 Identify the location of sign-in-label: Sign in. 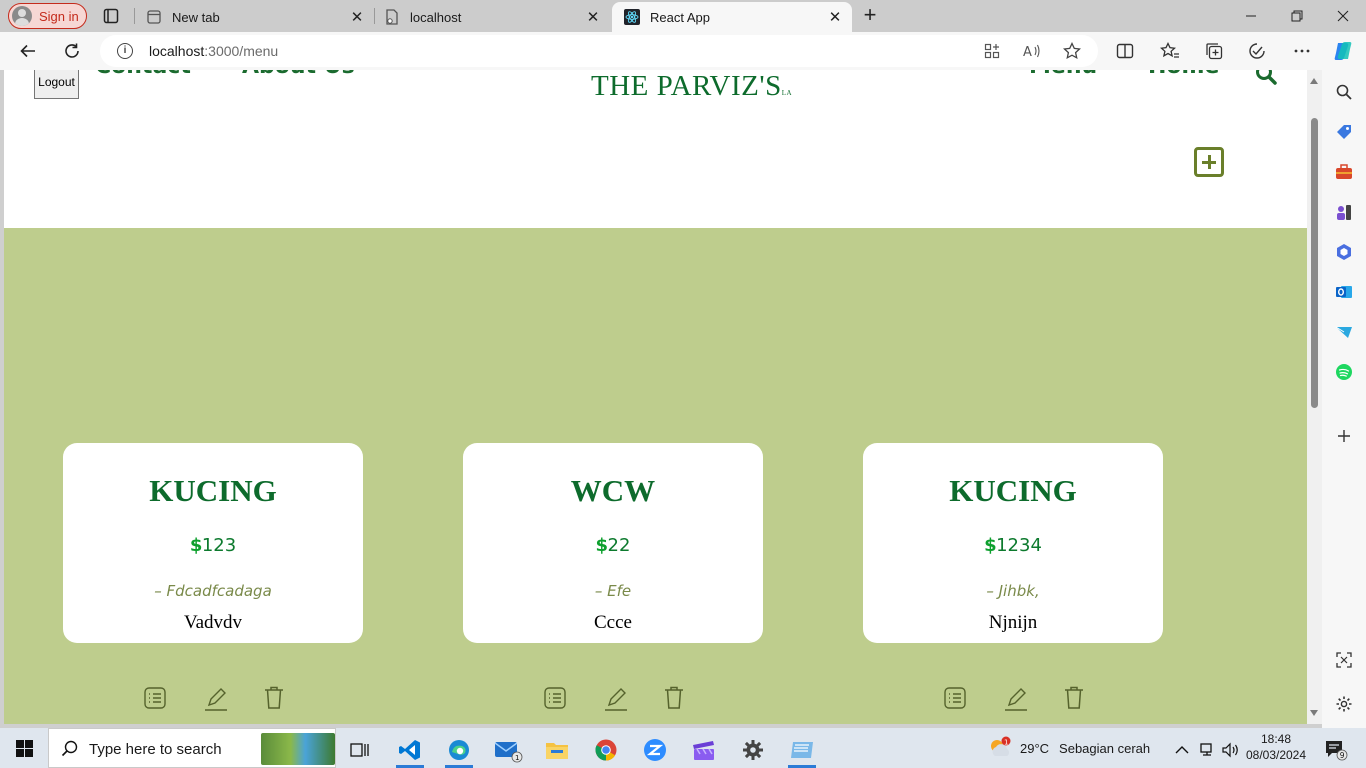
(59, 16).